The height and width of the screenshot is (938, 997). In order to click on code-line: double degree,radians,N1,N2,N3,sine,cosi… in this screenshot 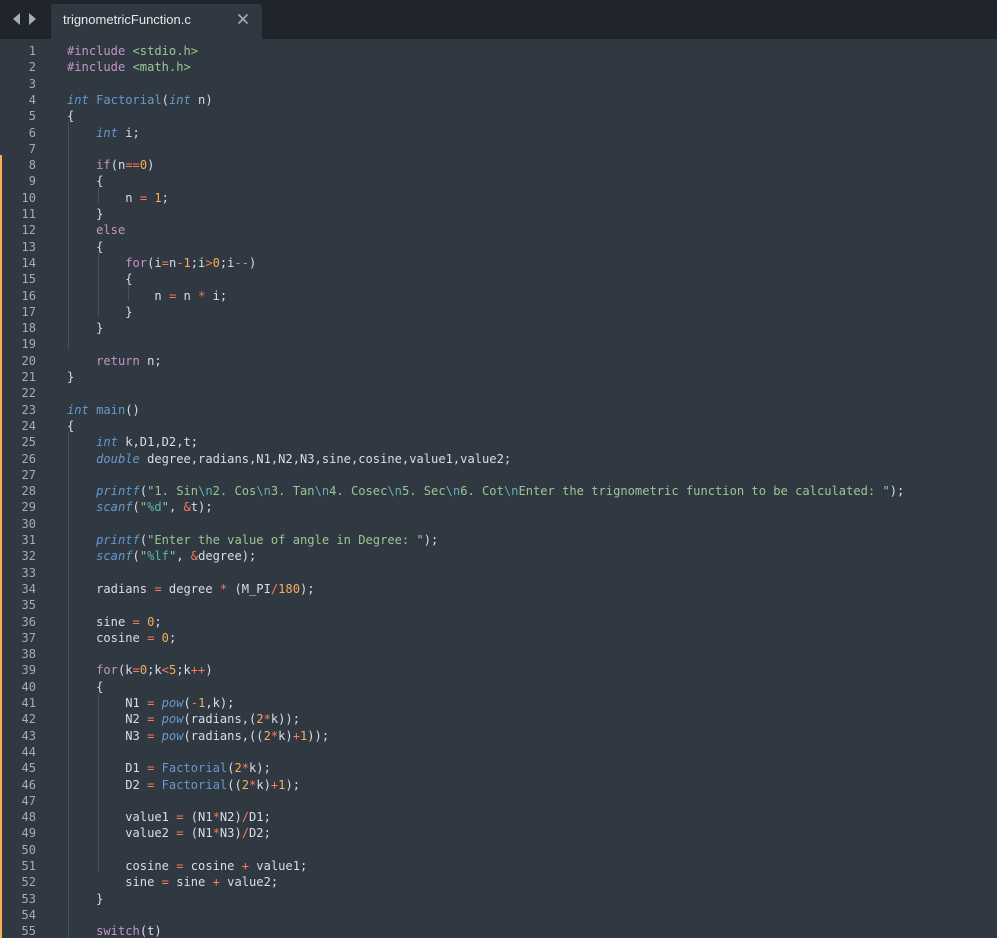, I will do `click(289, 459)`.